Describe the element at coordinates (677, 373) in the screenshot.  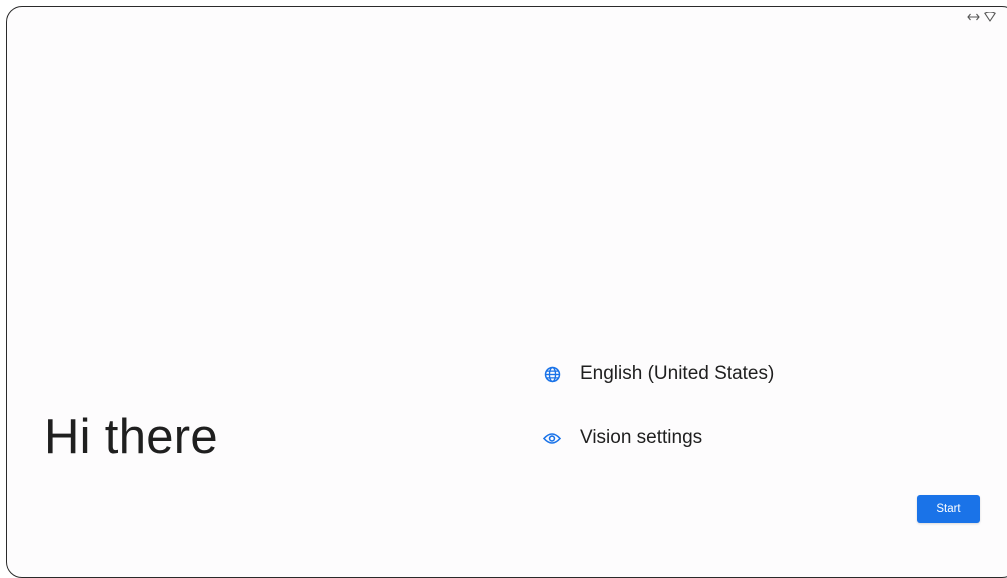
I see `language-label: English (United States)` at that location.